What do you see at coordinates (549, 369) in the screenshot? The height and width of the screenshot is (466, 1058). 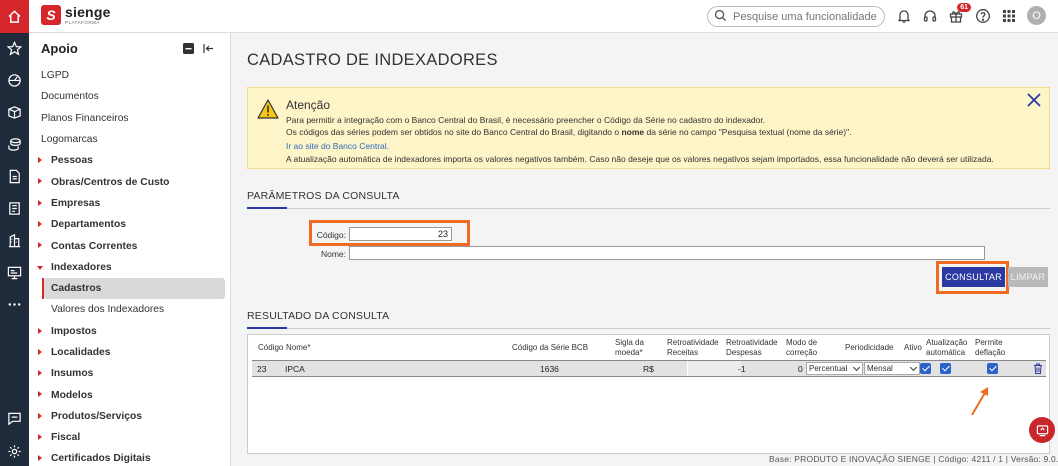 I see `row-serie: 1636` at bounding box center [549, 369].